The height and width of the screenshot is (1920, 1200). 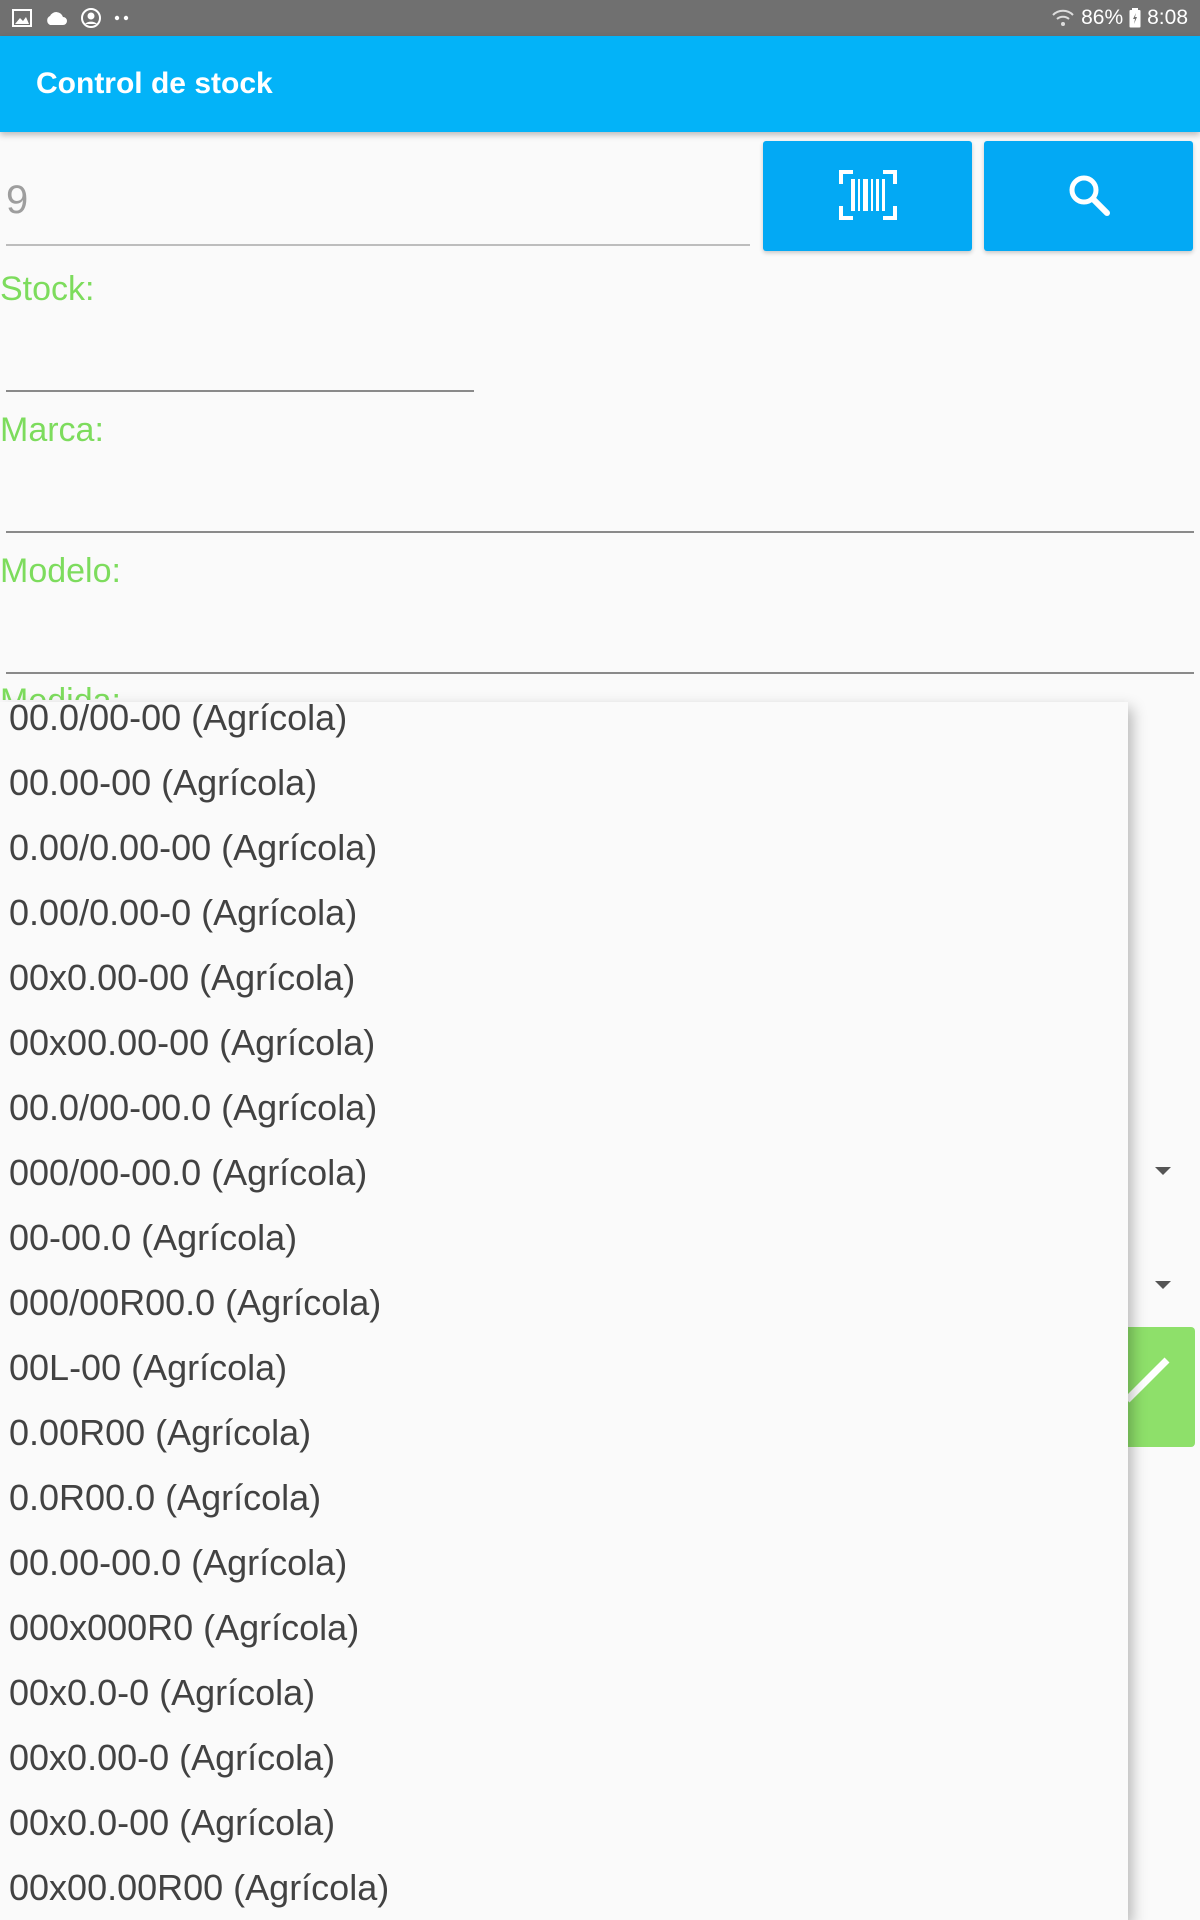 I want to click on dropdown-item: 00x00.00-00 (Agrícola), so click(x=564, y=1042).